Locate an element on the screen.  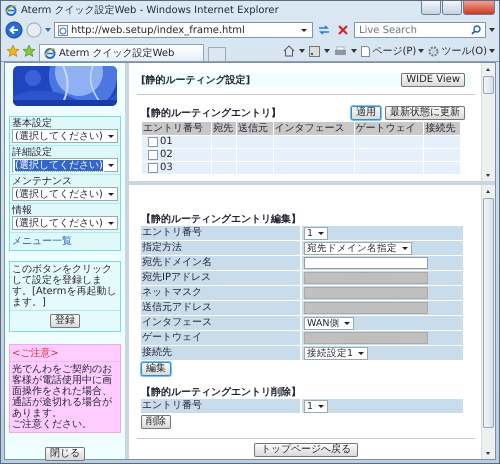
menu-label: 基本設定 is located at coordinates (32, 123).